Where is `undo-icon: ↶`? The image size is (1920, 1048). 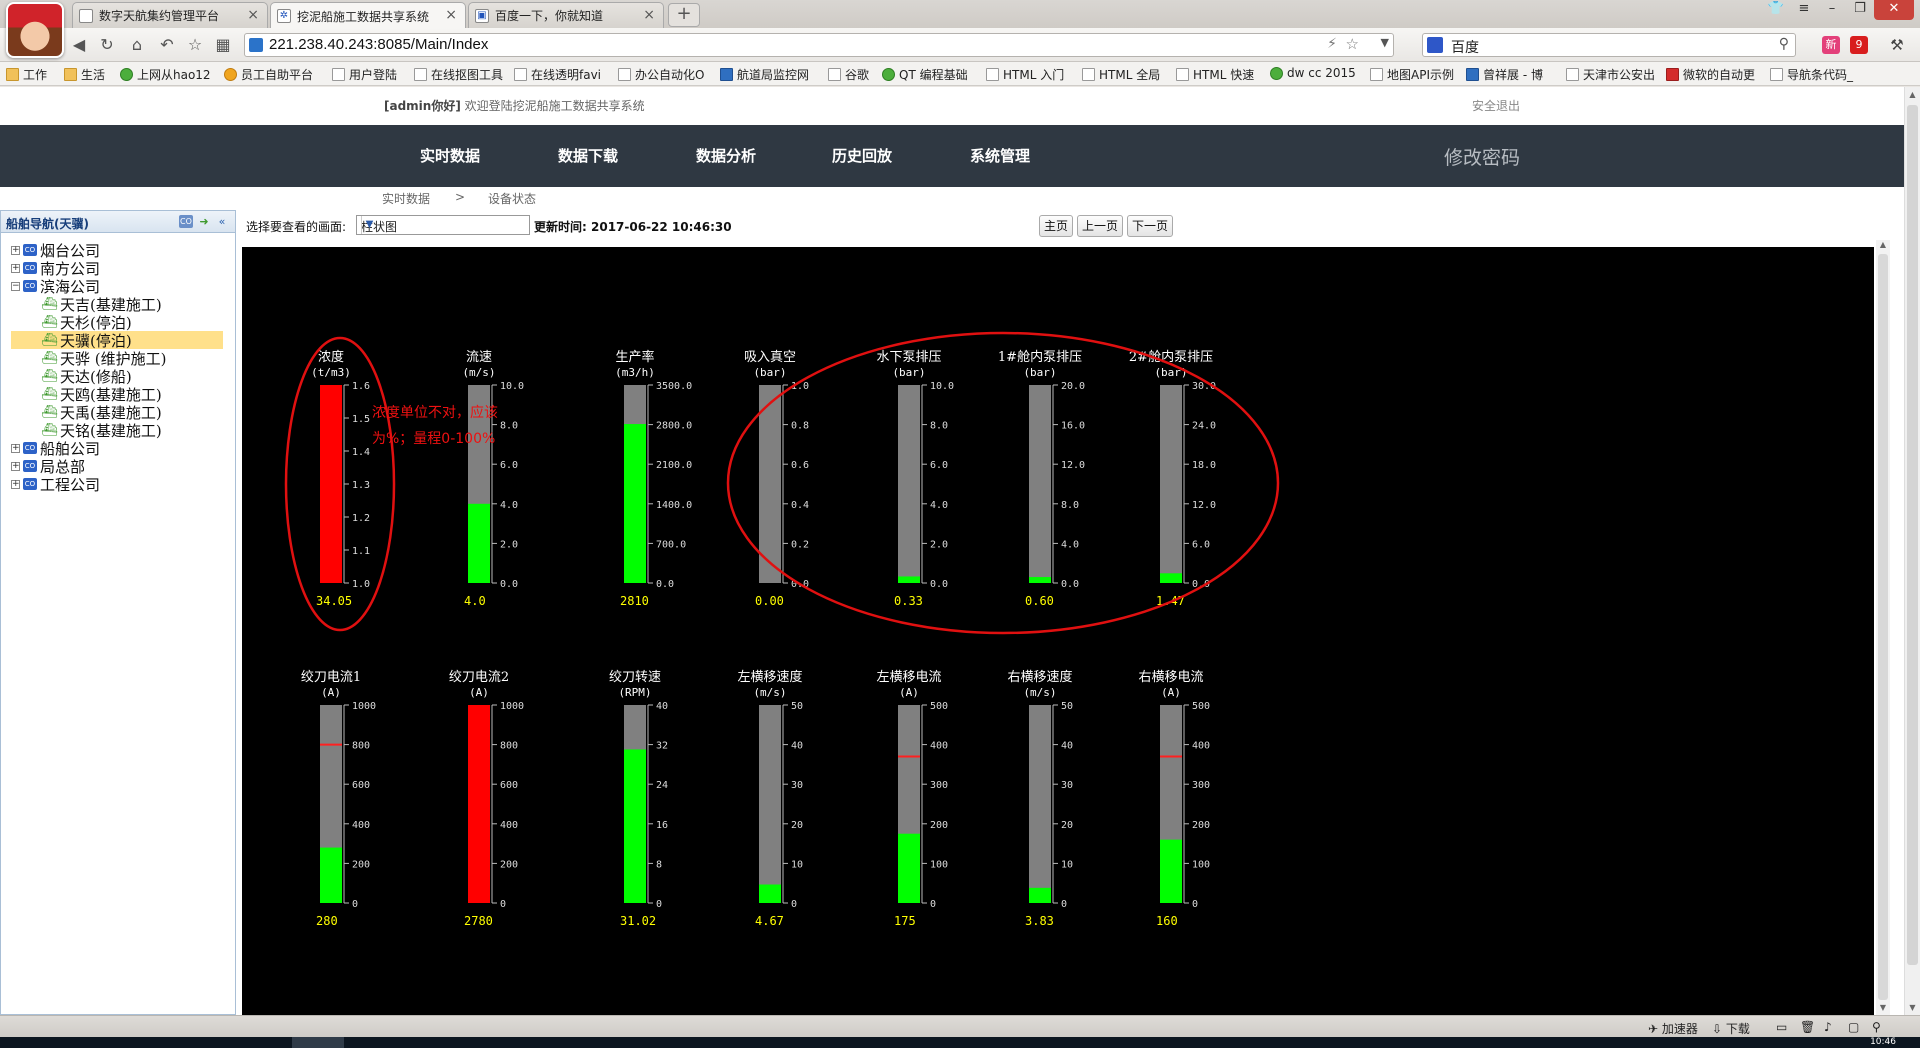
undo-icon: ↶ is located at coordinates (167, 46).